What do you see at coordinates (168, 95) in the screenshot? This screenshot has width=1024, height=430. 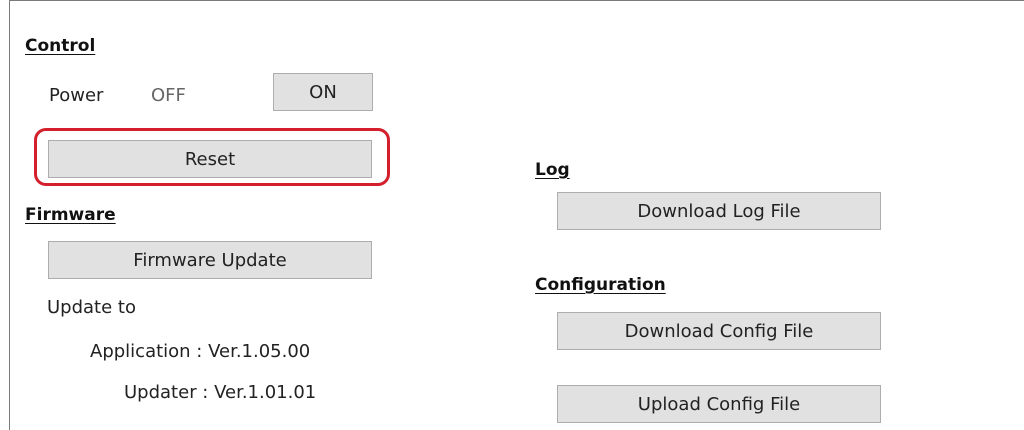 I see `power-state: OFF` at bounding box center [168, 95].